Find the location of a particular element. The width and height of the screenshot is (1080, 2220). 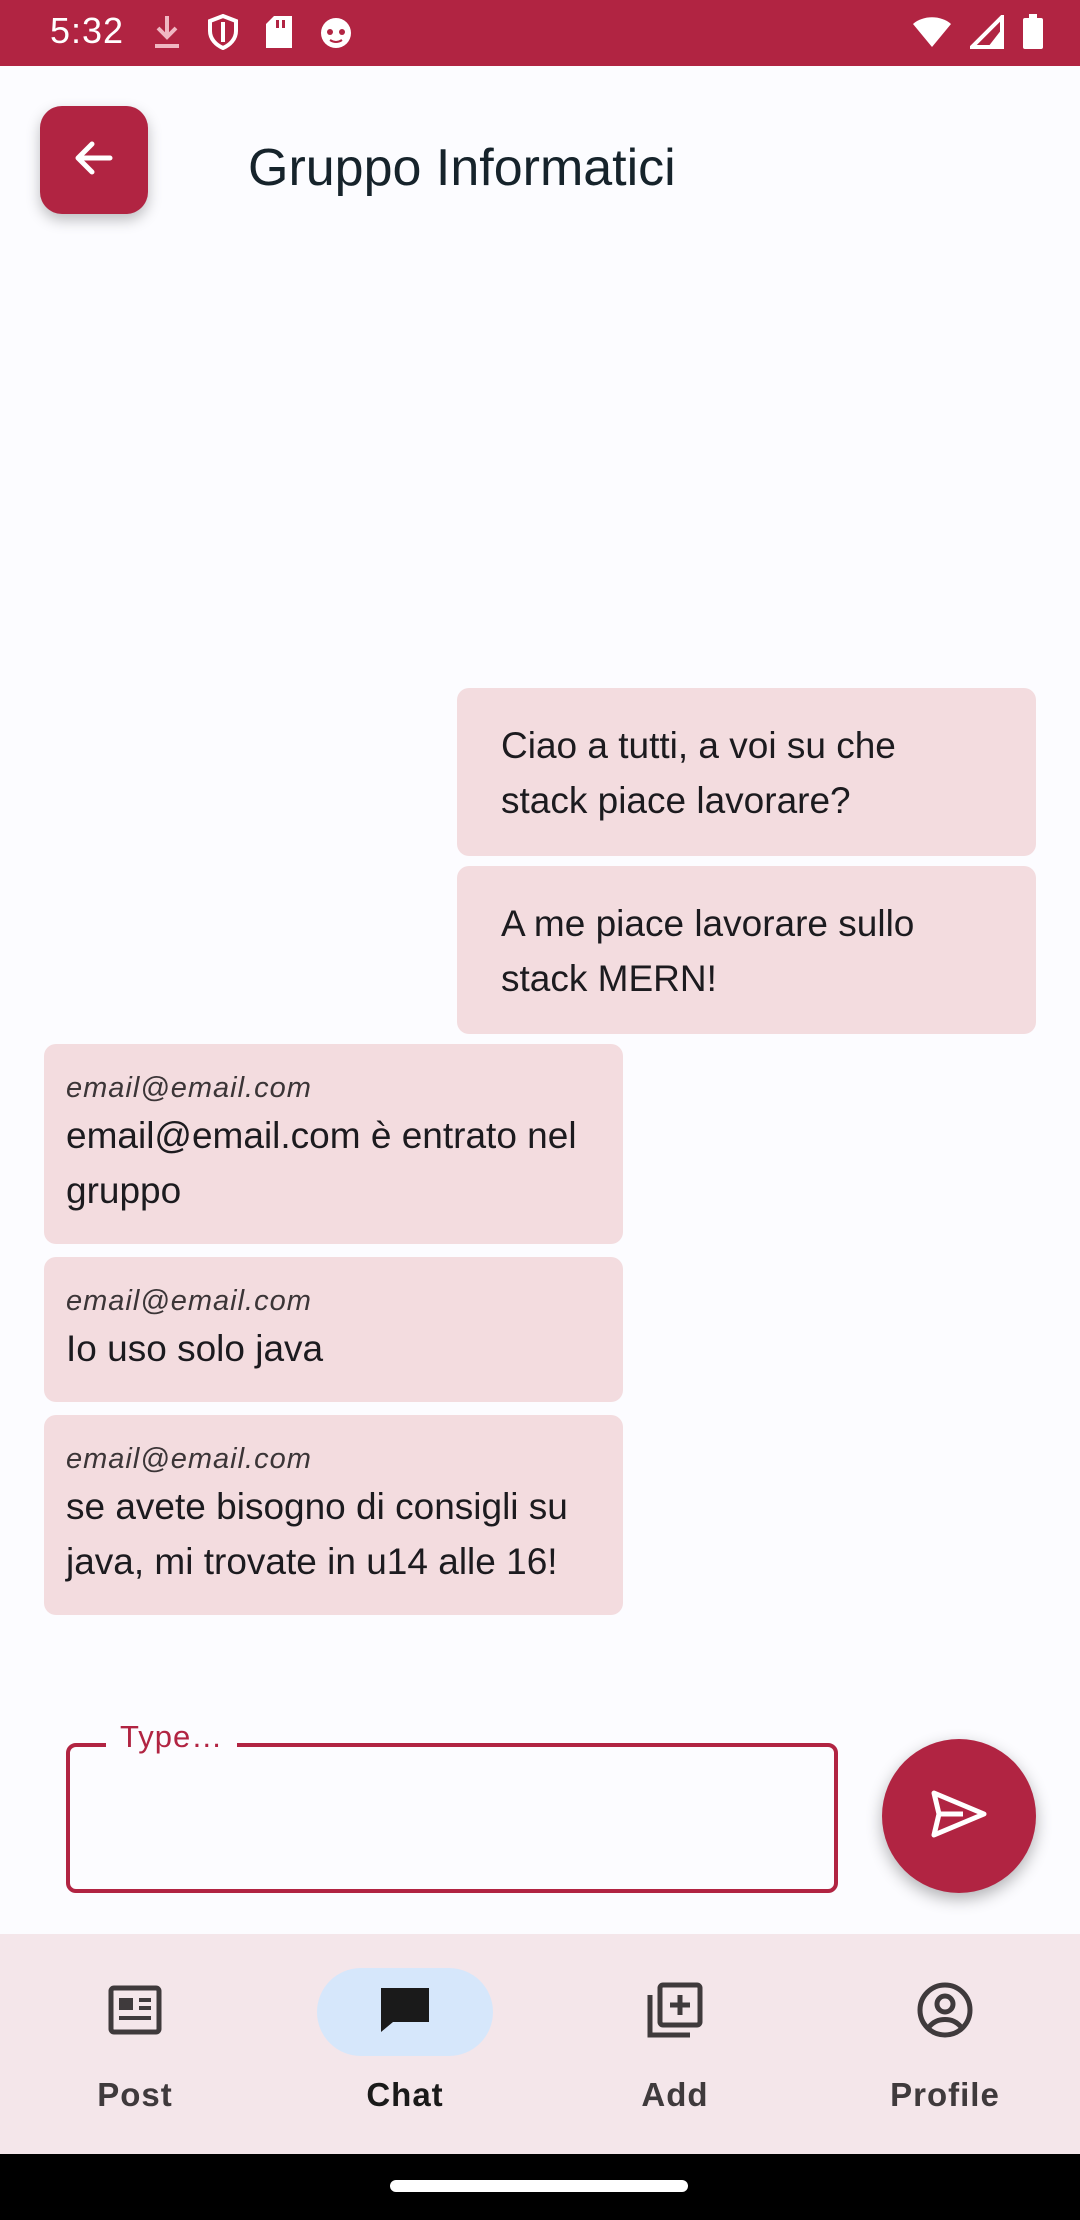

cell-signal-icon is located at coordinates (985, 33).